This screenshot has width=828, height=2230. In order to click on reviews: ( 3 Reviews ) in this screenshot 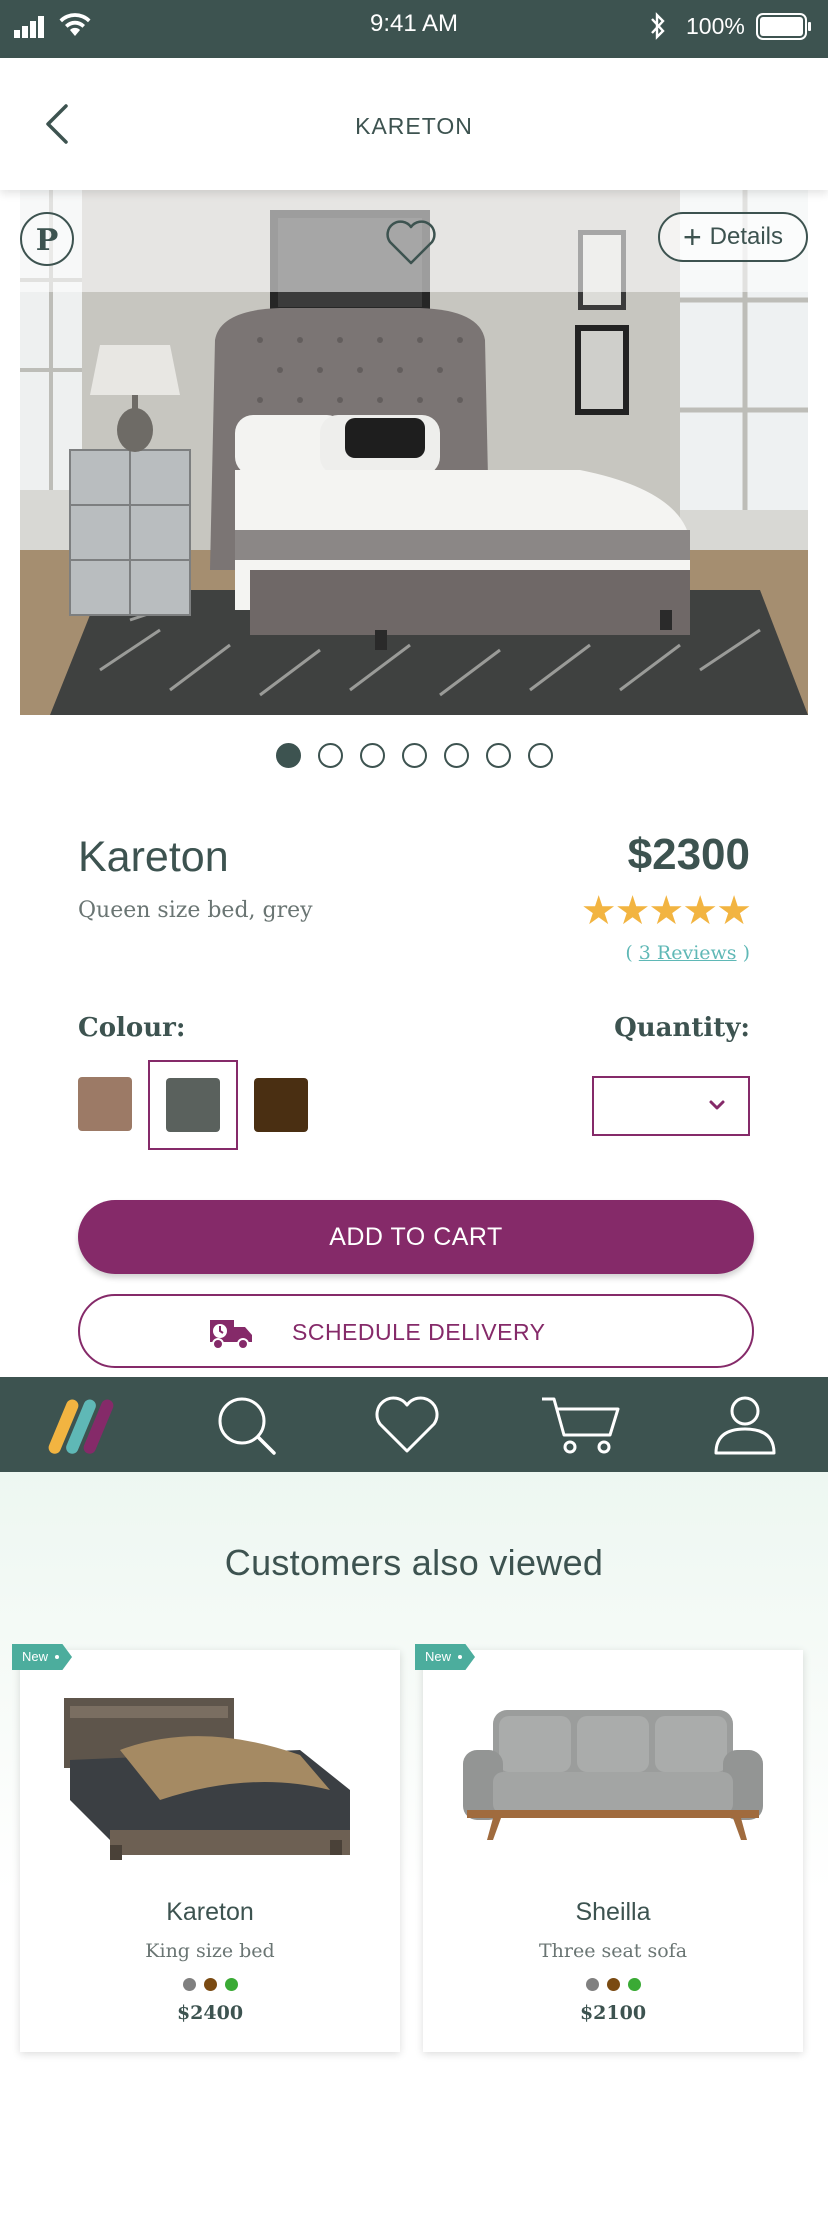, I will do `click(687, 953)`.